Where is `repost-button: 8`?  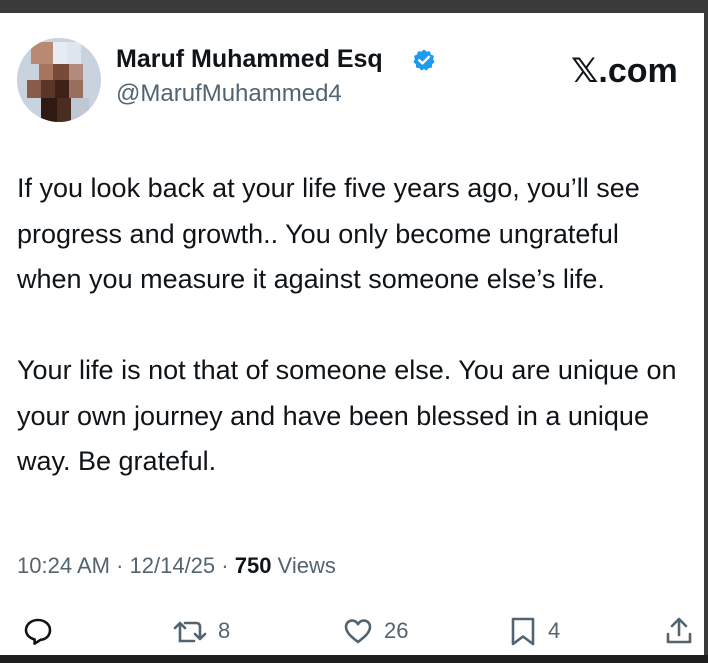
repost-button: 8 is located at coordinates (201, 631).